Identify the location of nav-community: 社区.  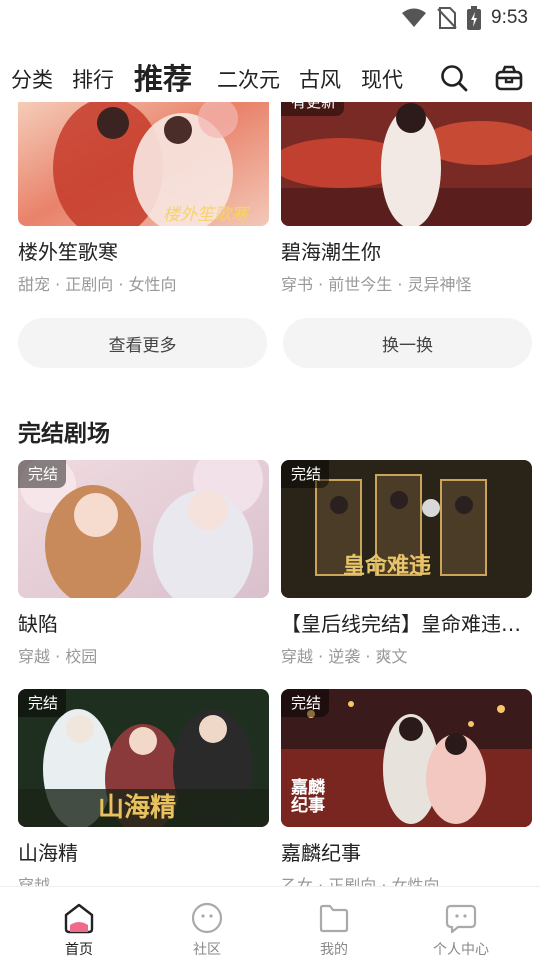
(207, 930).